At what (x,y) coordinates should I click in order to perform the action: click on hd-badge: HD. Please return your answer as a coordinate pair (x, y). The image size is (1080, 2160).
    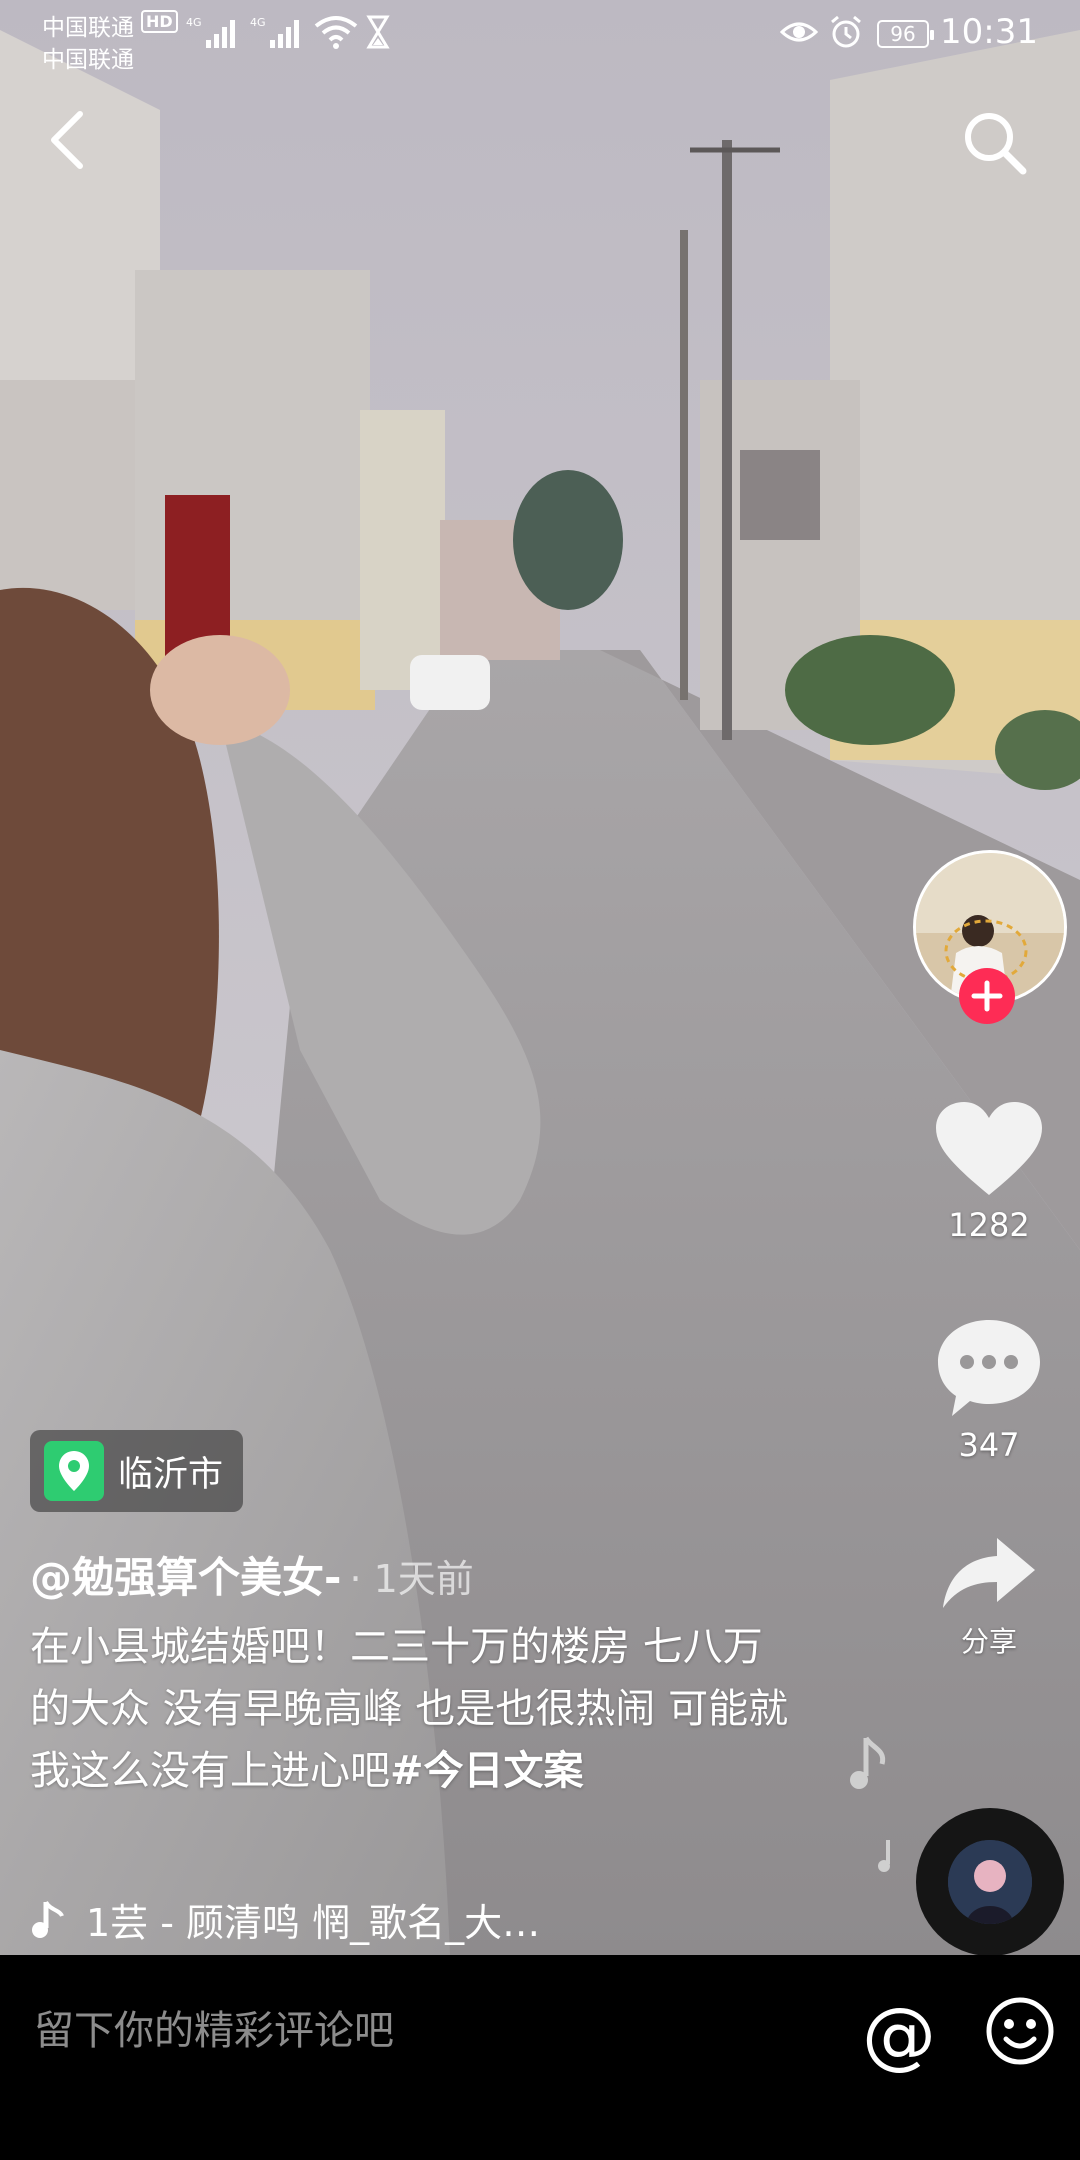
    Looking at the image, I should click on (159, 21).